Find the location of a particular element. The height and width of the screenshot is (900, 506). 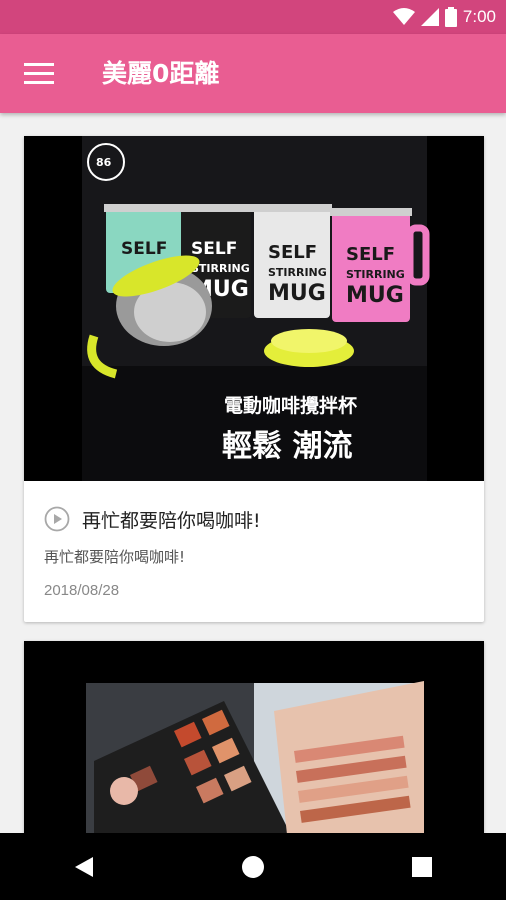

home-circle-icon is located at coordinates (252, 866).